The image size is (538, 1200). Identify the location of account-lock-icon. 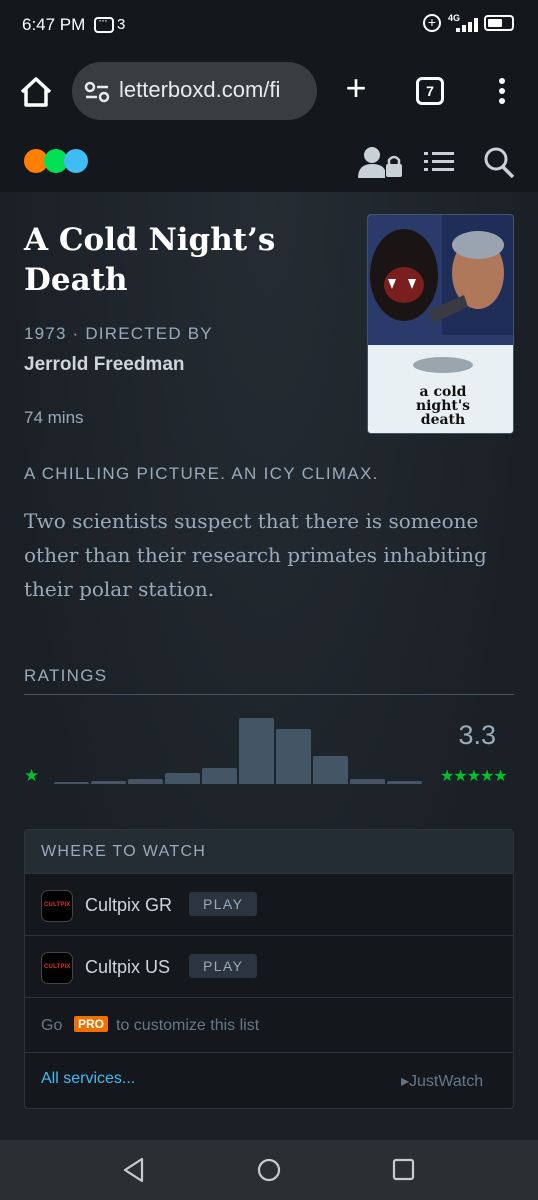
(381, 162).